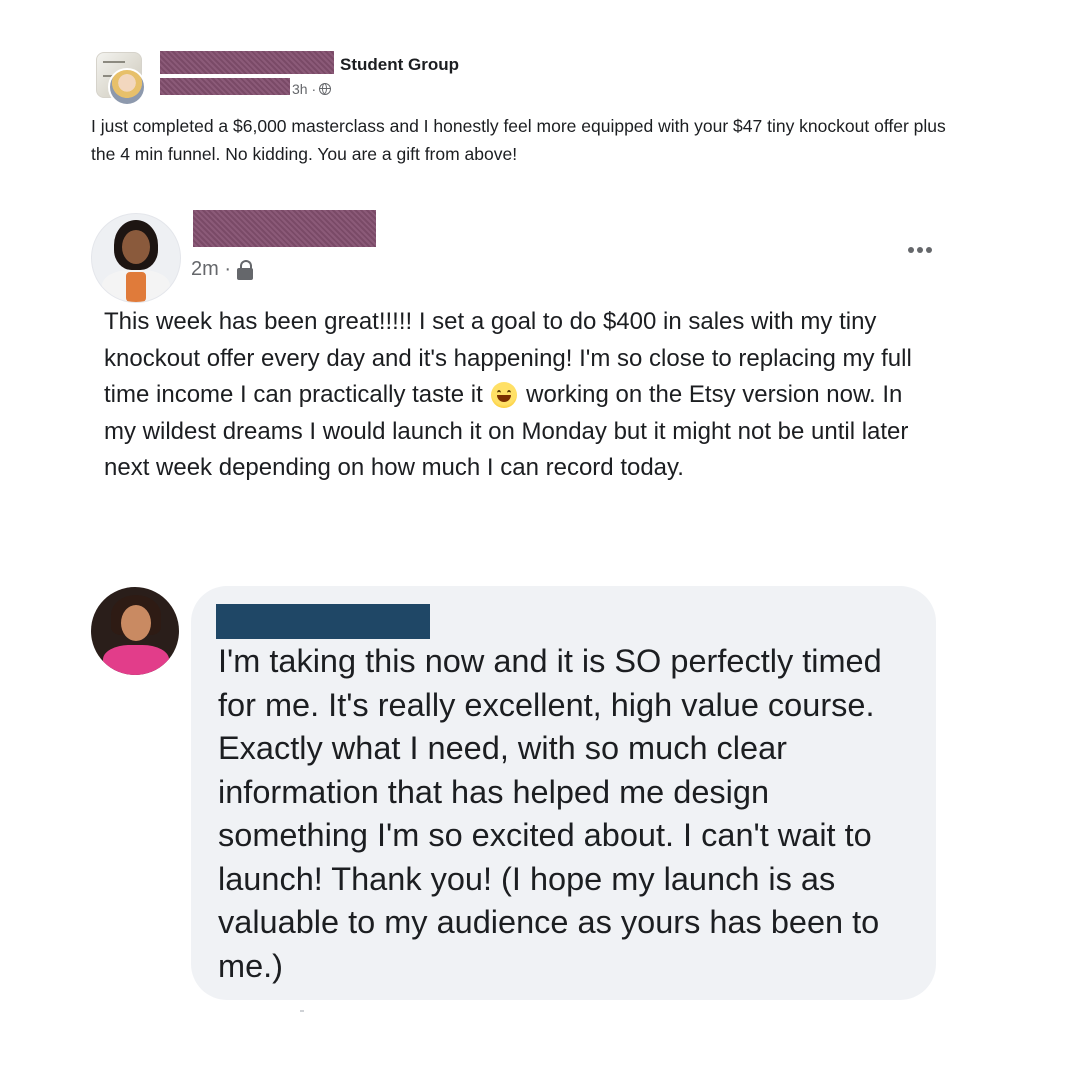 This screenshot has width=1080, height=1080. What do you see at coordinates (325, 89) in the screenshot?
I see `globe-icon` at bounding box center [325, 89].